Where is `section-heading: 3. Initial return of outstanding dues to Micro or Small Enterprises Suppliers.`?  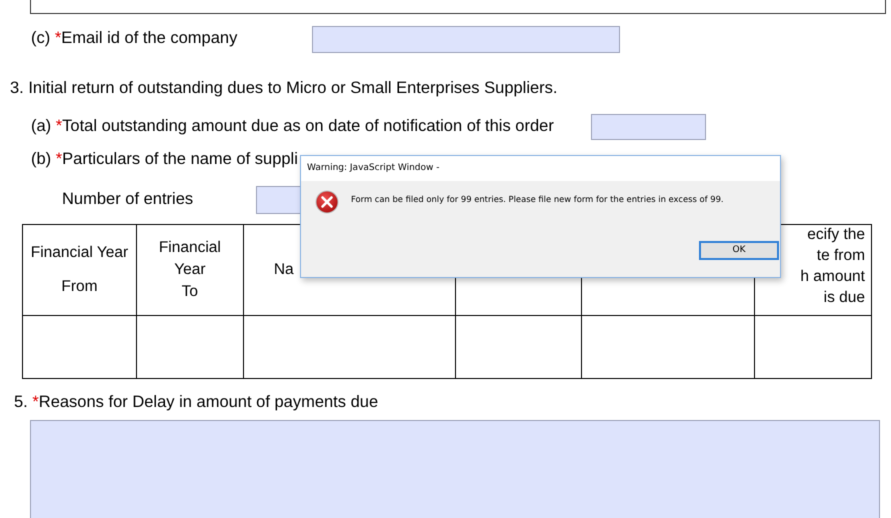
section-heading: 3. Initial return of outstanding dues to Micro or Small Enterprises Suppliers. is located at coordinates (284, 88).